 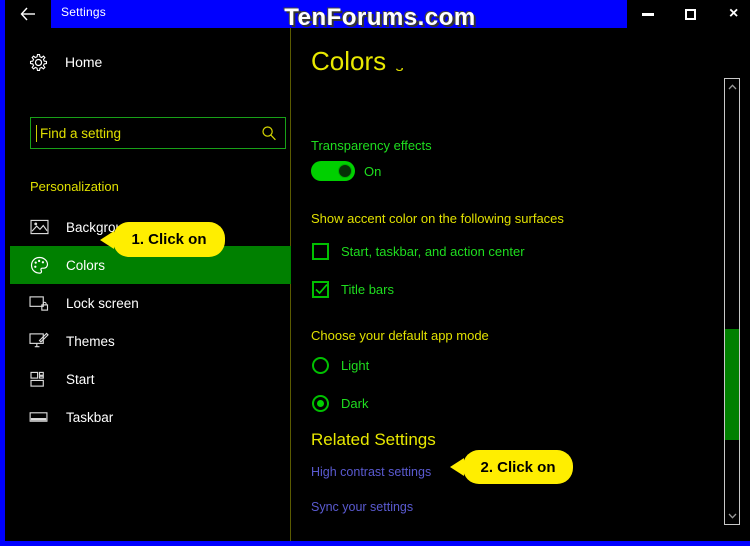 What do you see at coordinates (320, 365) in the screenshot?
I see `radio-light` at bounding box center [320, 365].